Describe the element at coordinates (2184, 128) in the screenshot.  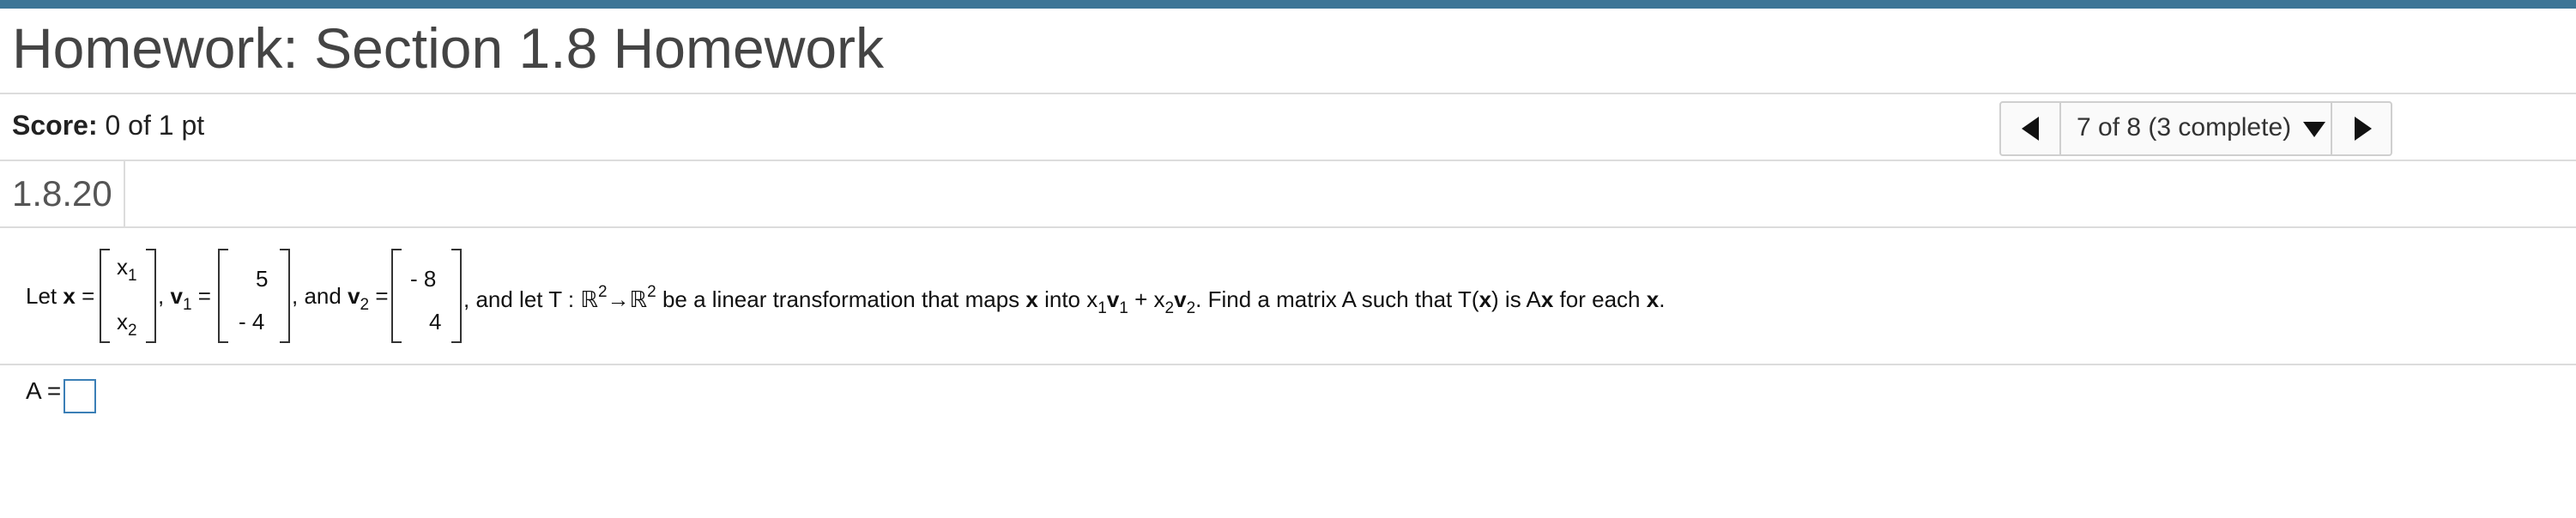
I see `question-select-value: 7 of 8 (3 complete)` at that location.